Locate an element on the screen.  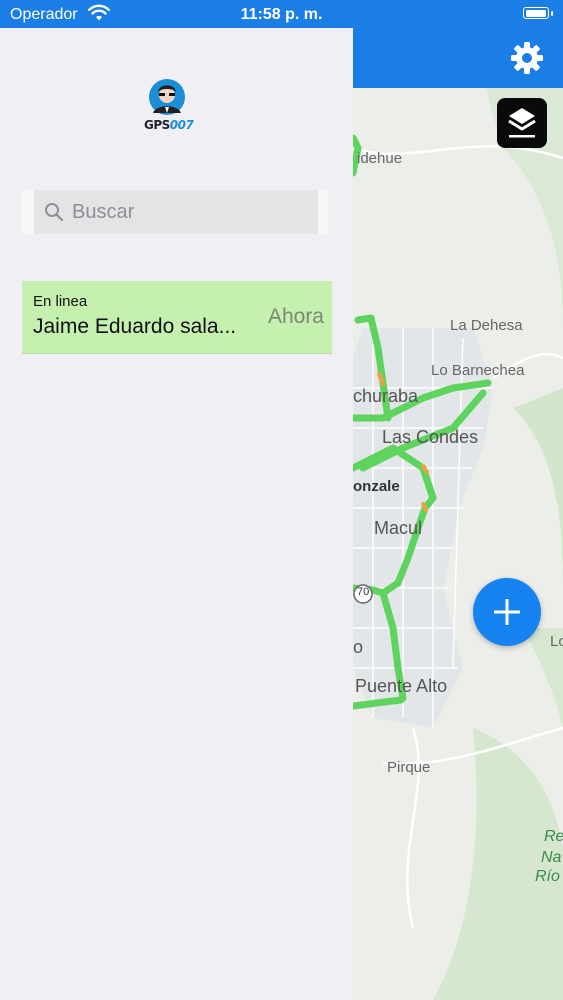
map-label: idehue is located at coordinates (380, 158).